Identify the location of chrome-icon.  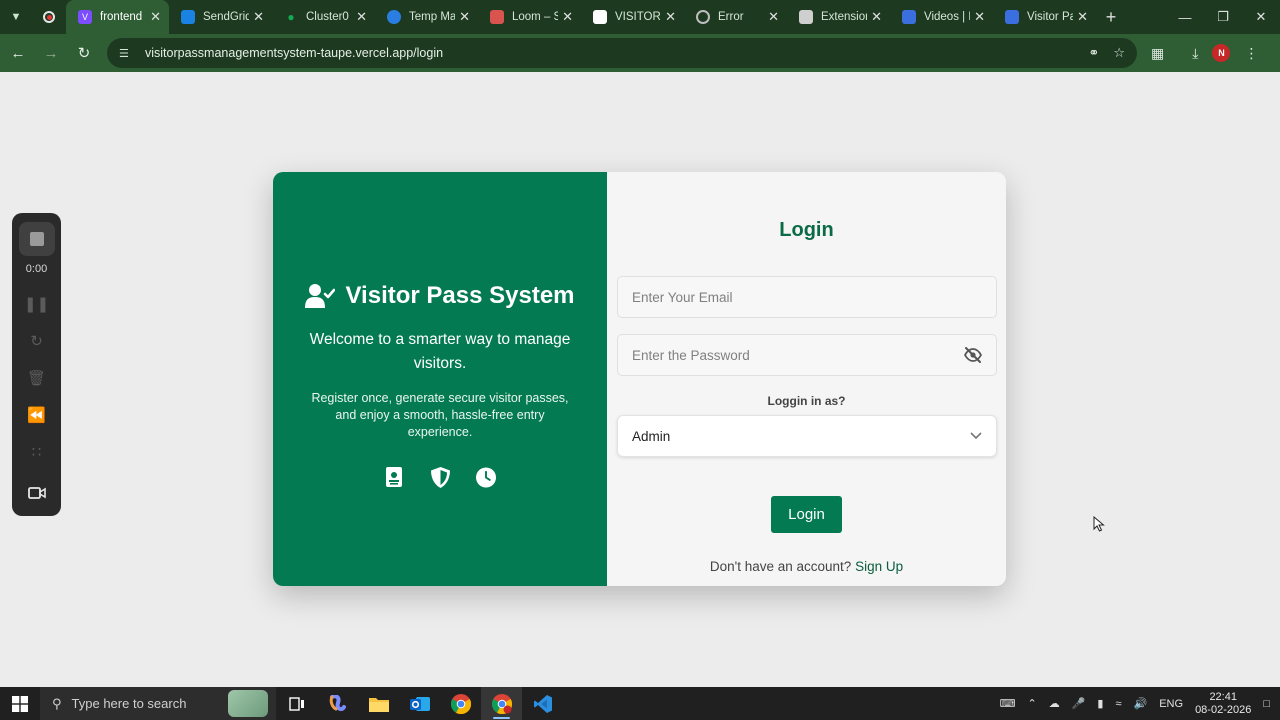
(460, 703).